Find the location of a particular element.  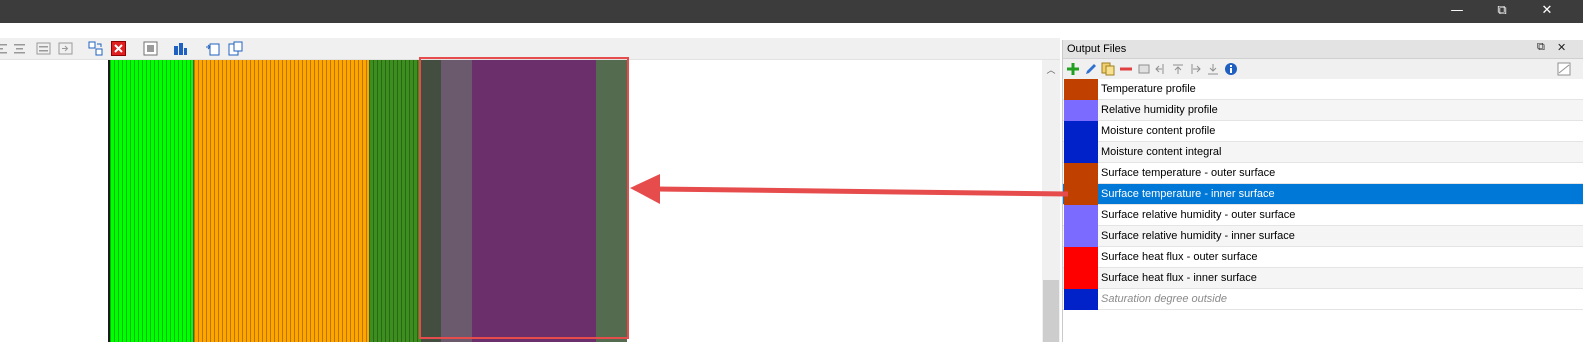

list-item-label: Surface heat flux - outer surface is located at coordinates (1179, 257).